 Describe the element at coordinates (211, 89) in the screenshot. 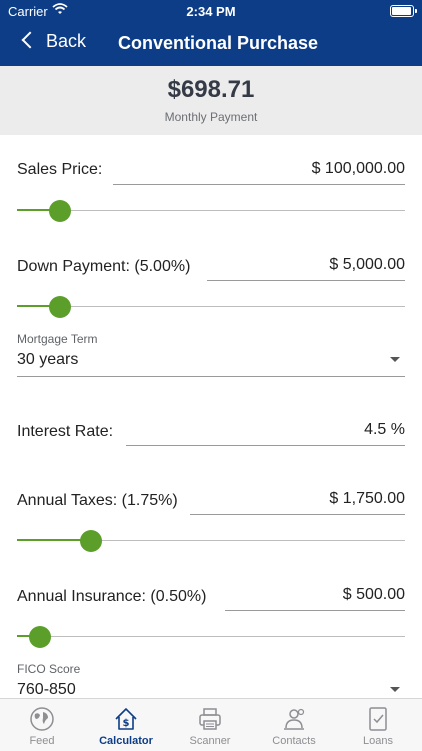

I see `monthly-payment-amount: $698.71` at that location.